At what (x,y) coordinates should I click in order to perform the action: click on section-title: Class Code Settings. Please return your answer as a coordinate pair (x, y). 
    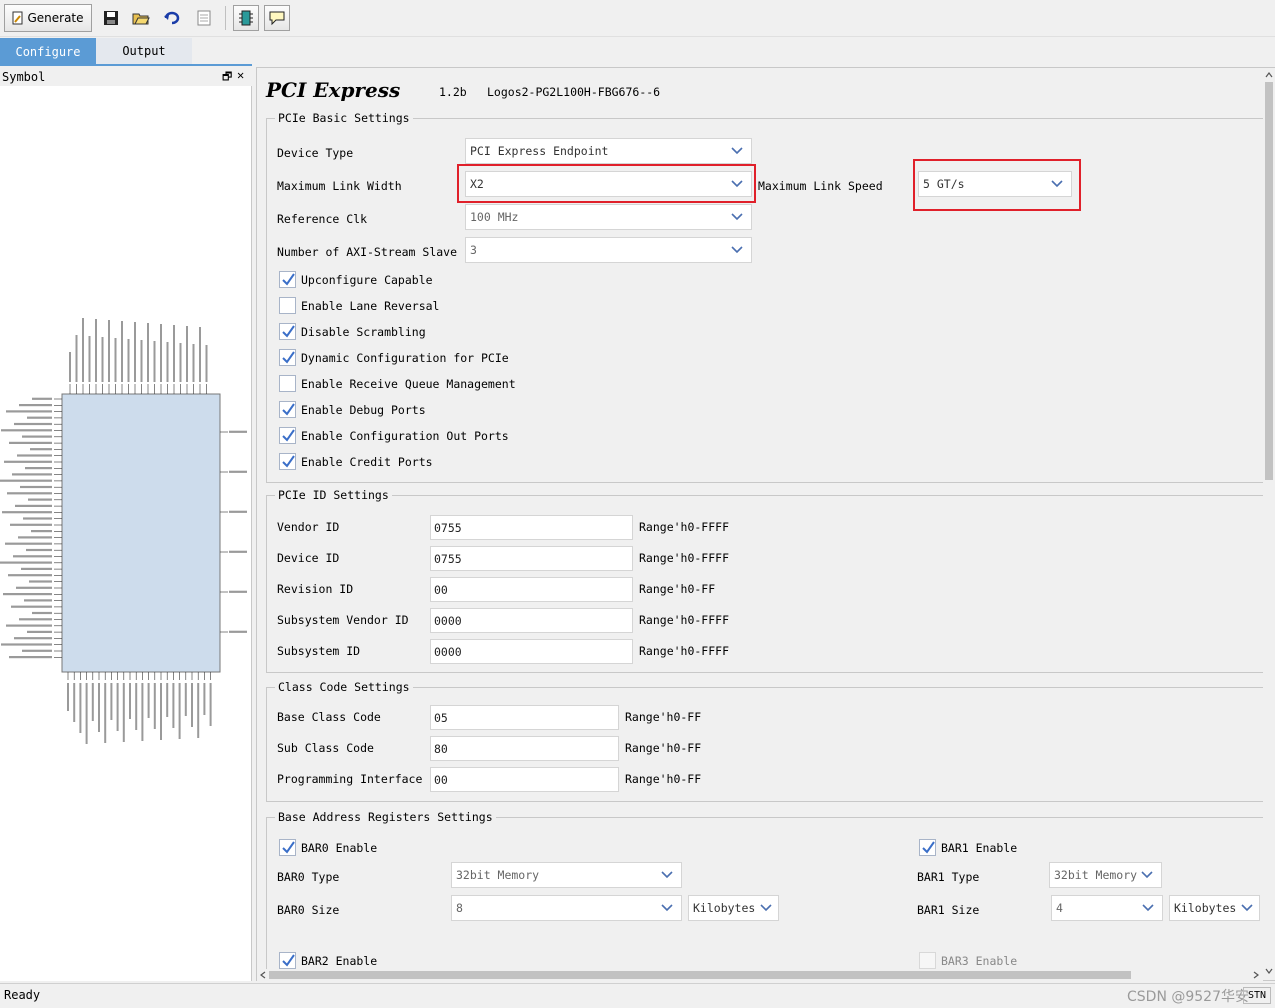
    Looking at the image, I should click on (344, 687).